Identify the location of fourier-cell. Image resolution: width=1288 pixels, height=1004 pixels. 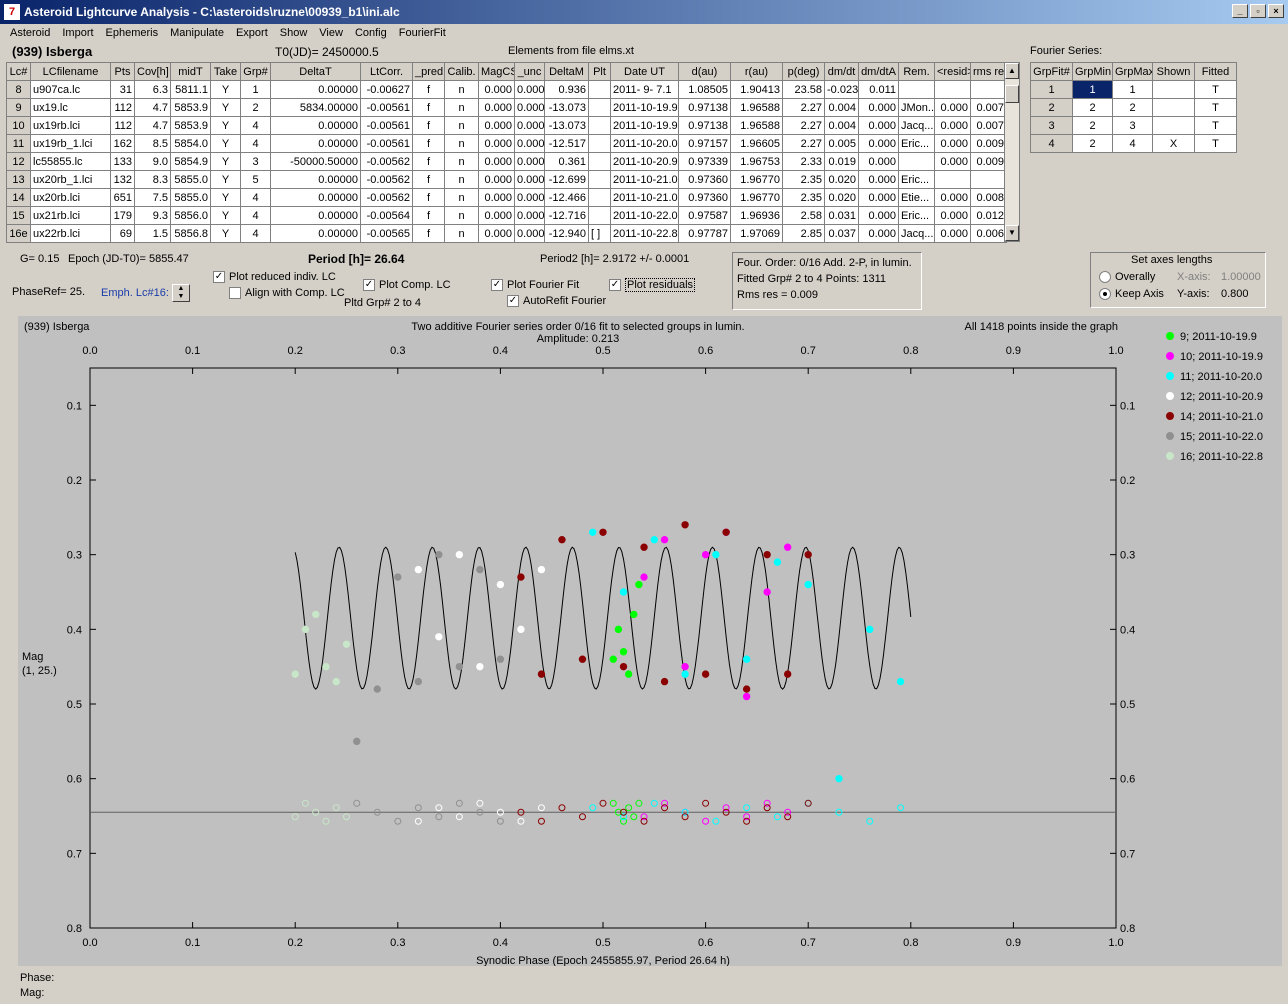
(1173, 125).